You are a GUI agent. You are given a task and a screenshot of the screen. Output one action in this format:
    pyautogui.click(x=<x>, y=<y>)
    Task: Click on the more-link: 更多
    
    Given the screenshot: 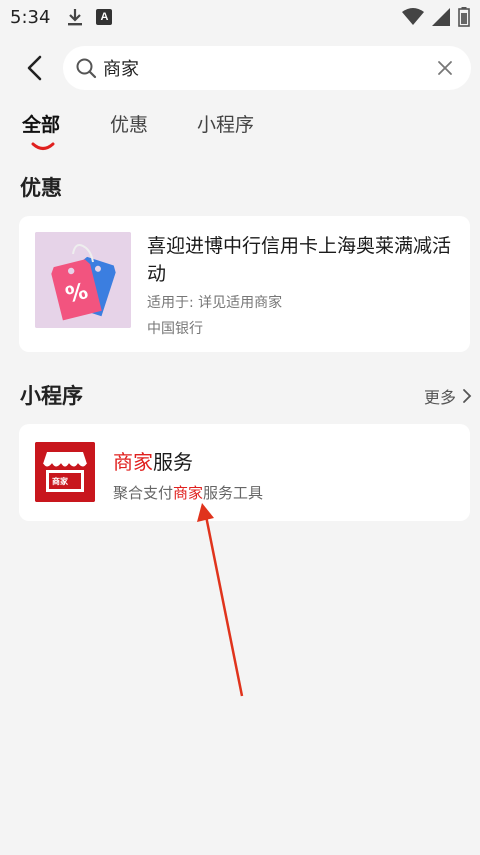 What is the action you would take?
    pyautogui.click(x=448, y=396)
    